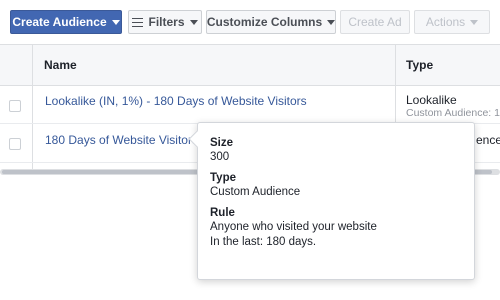 This screenshot has width=500, height=300. I want to click on create-audience-label: Create Audience, so click(59, 22).